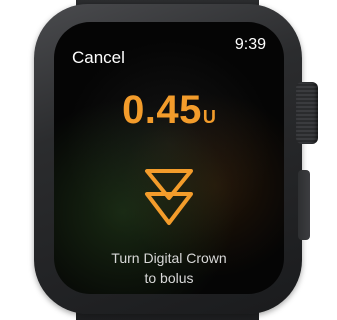  I want to click on bolus-amount-unit: U, so click(209, 117).